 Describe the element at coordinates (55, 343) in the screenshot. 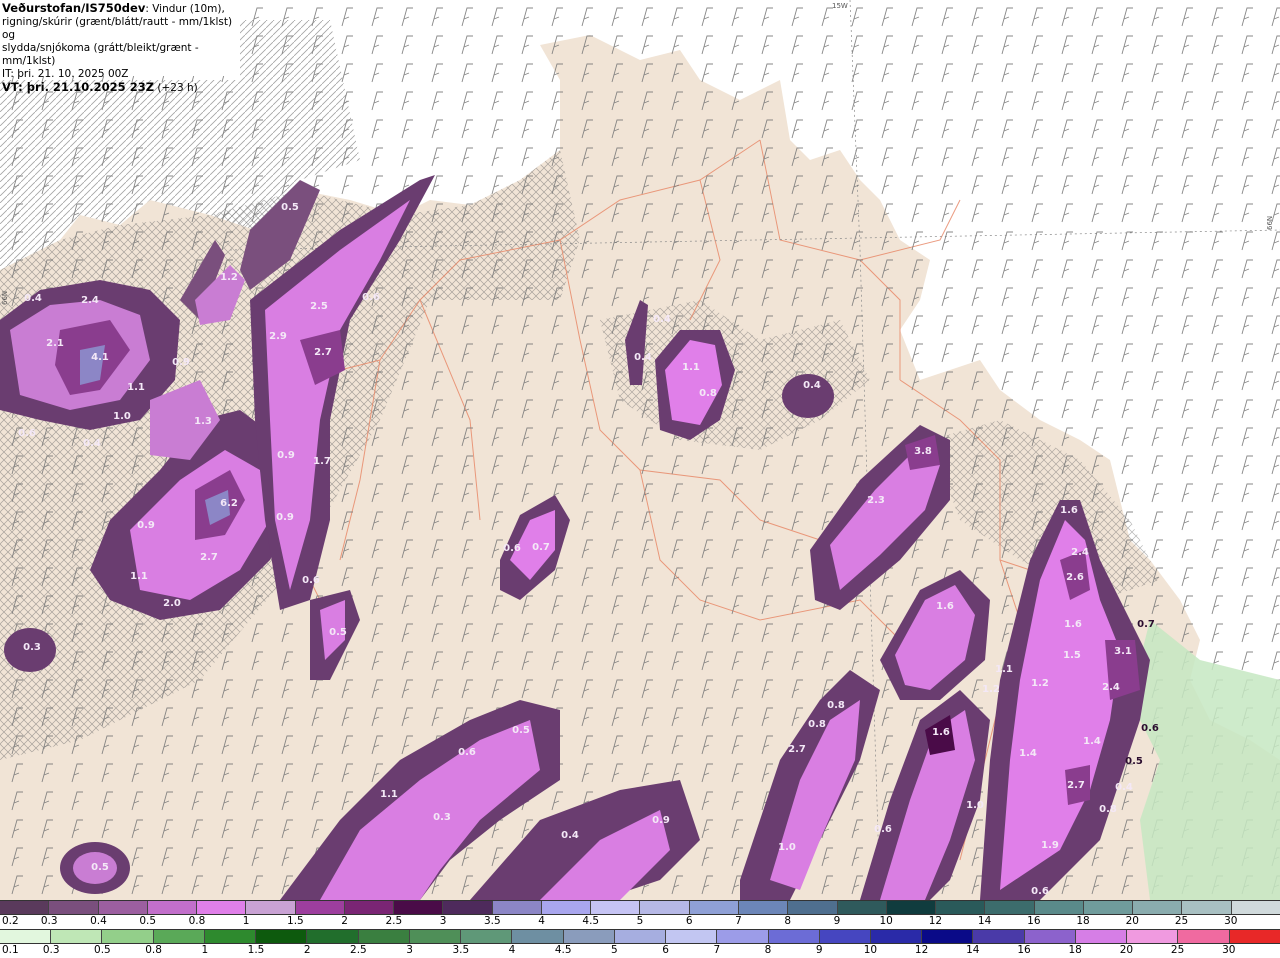

I see `precip-value-label: 2.1` at that location.